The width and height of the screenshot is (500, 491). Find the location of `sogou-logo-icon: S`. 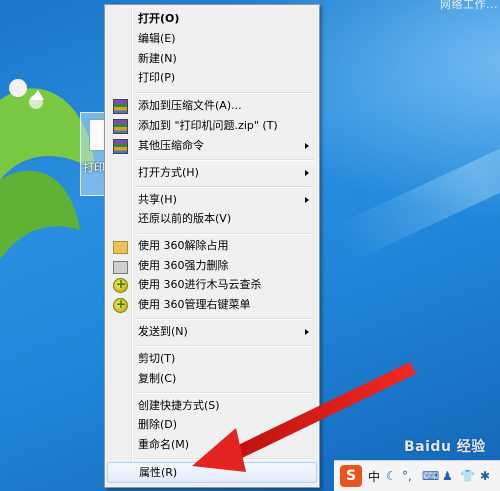

sogou-logo-icon: S is located at coordinates (351, 476).